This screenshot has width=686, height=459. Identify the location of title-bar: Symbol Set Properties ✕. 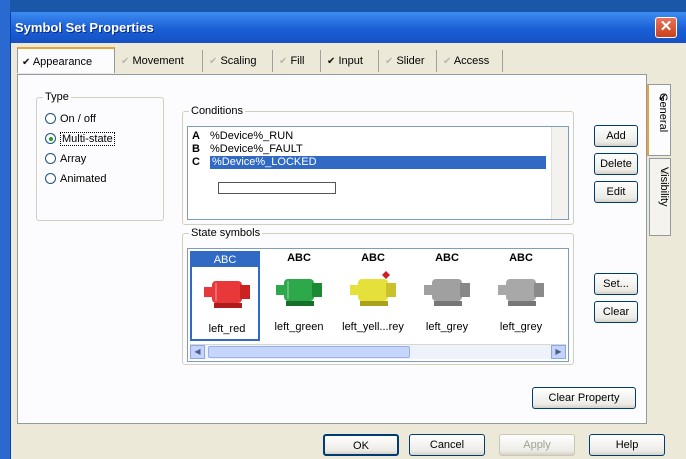
(348, 27).